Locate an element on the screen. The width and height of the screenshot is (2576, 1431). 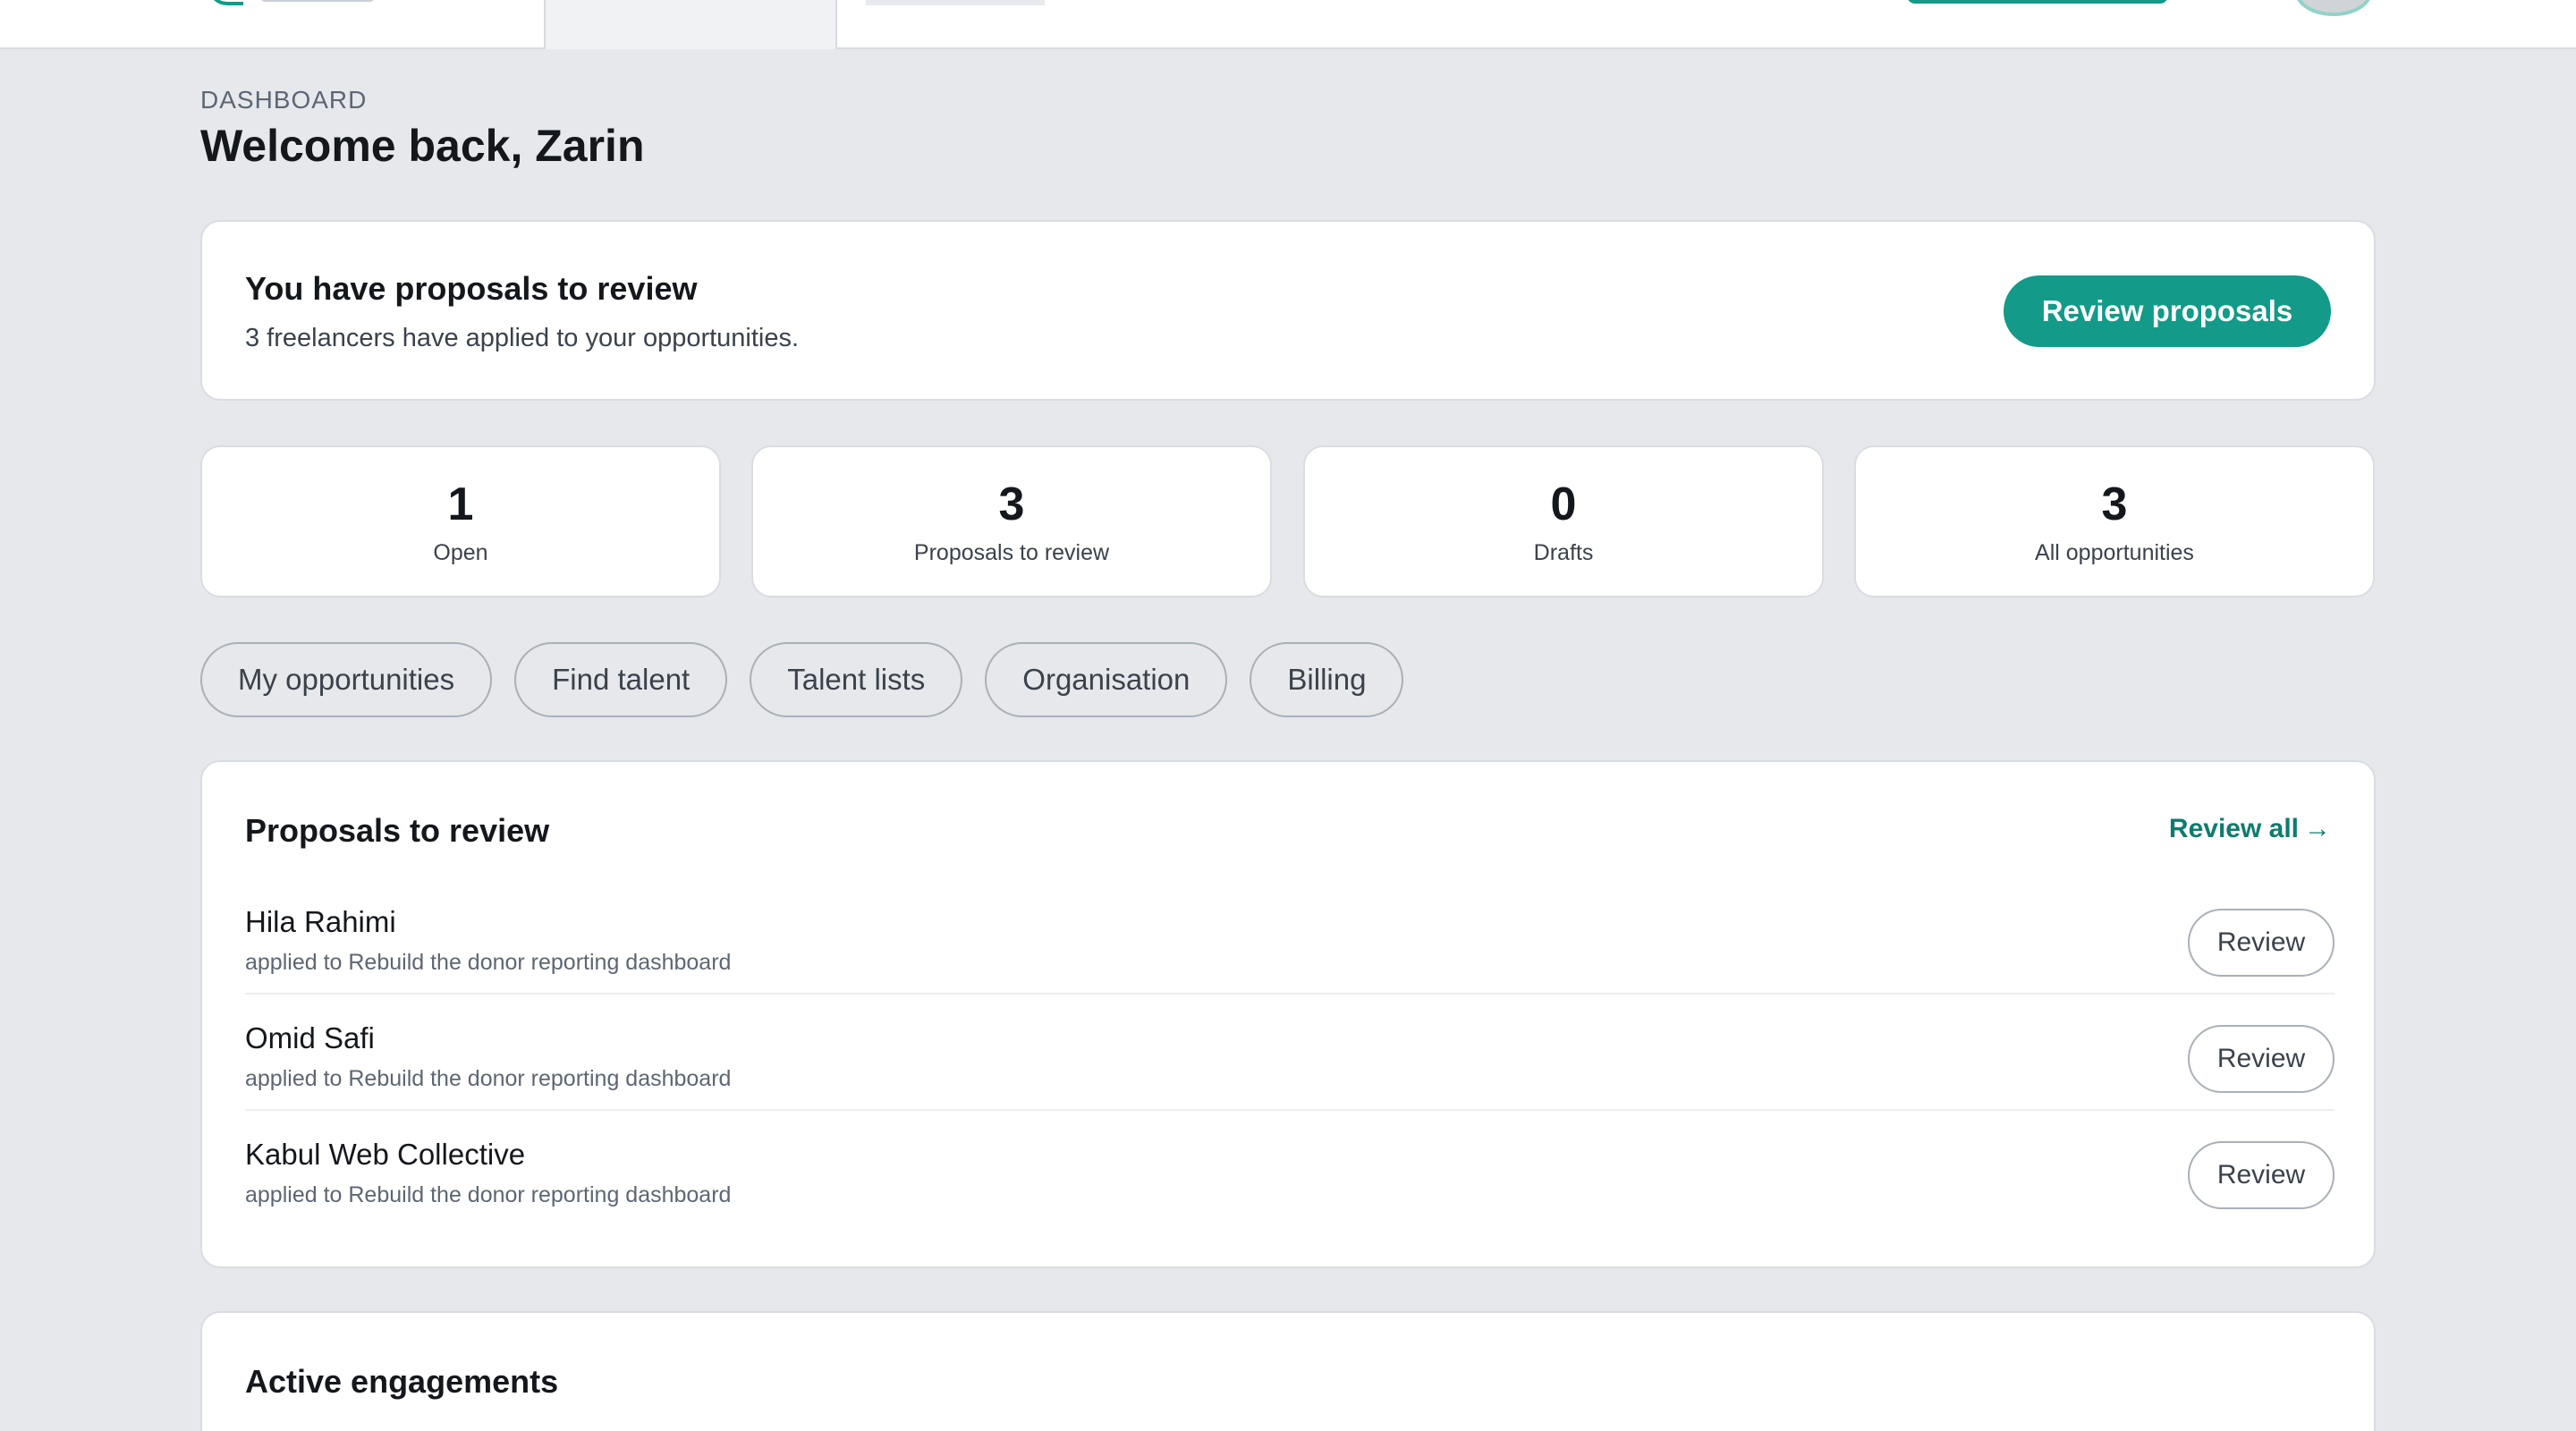
page-title: Welcome back, Zarin is located at coordinates (422, 146).